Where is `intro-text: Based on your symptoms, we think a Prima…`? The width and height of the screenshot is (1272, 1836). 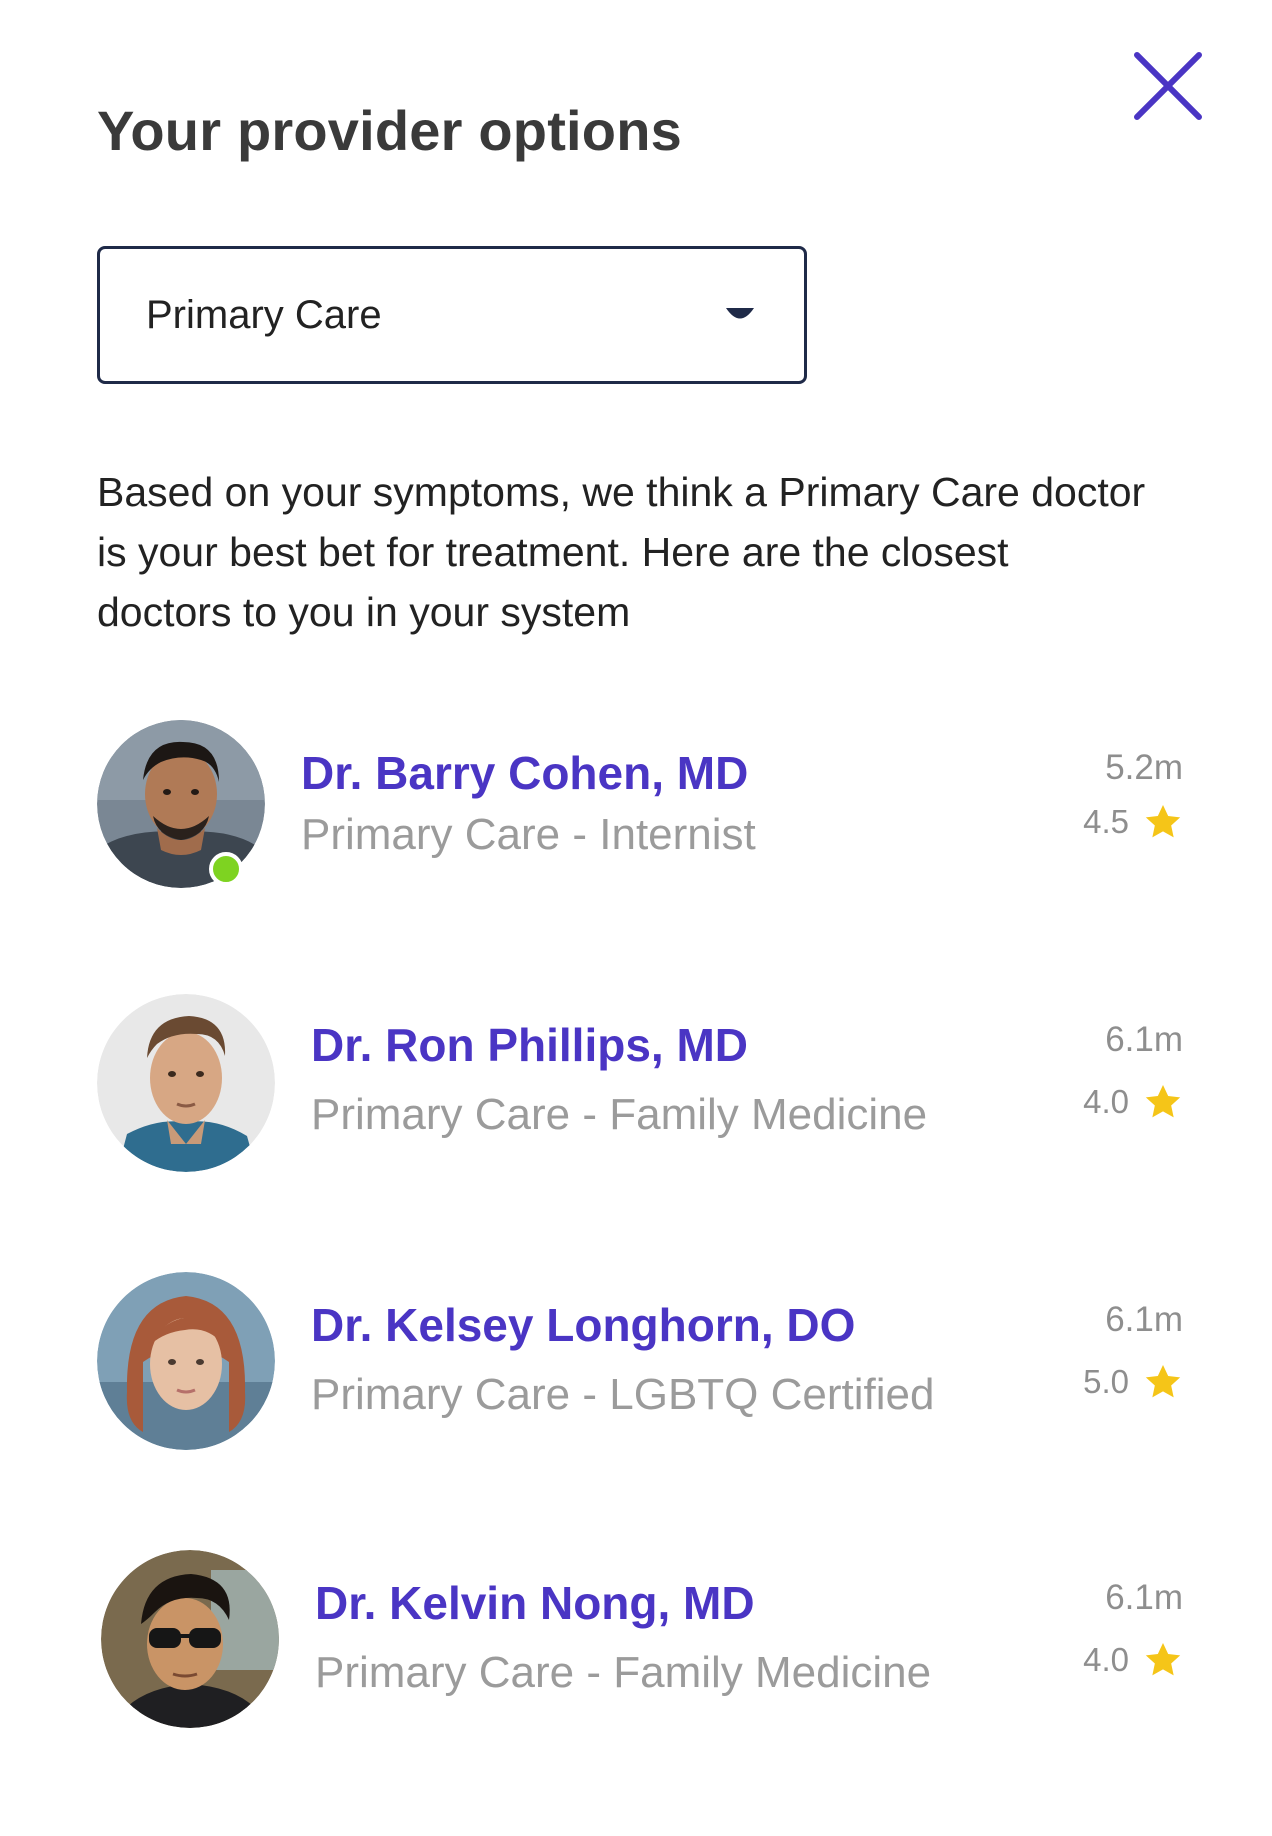
intro-text: Based on your symptoms, we think a Prima… is located at coordinates (621, 552).